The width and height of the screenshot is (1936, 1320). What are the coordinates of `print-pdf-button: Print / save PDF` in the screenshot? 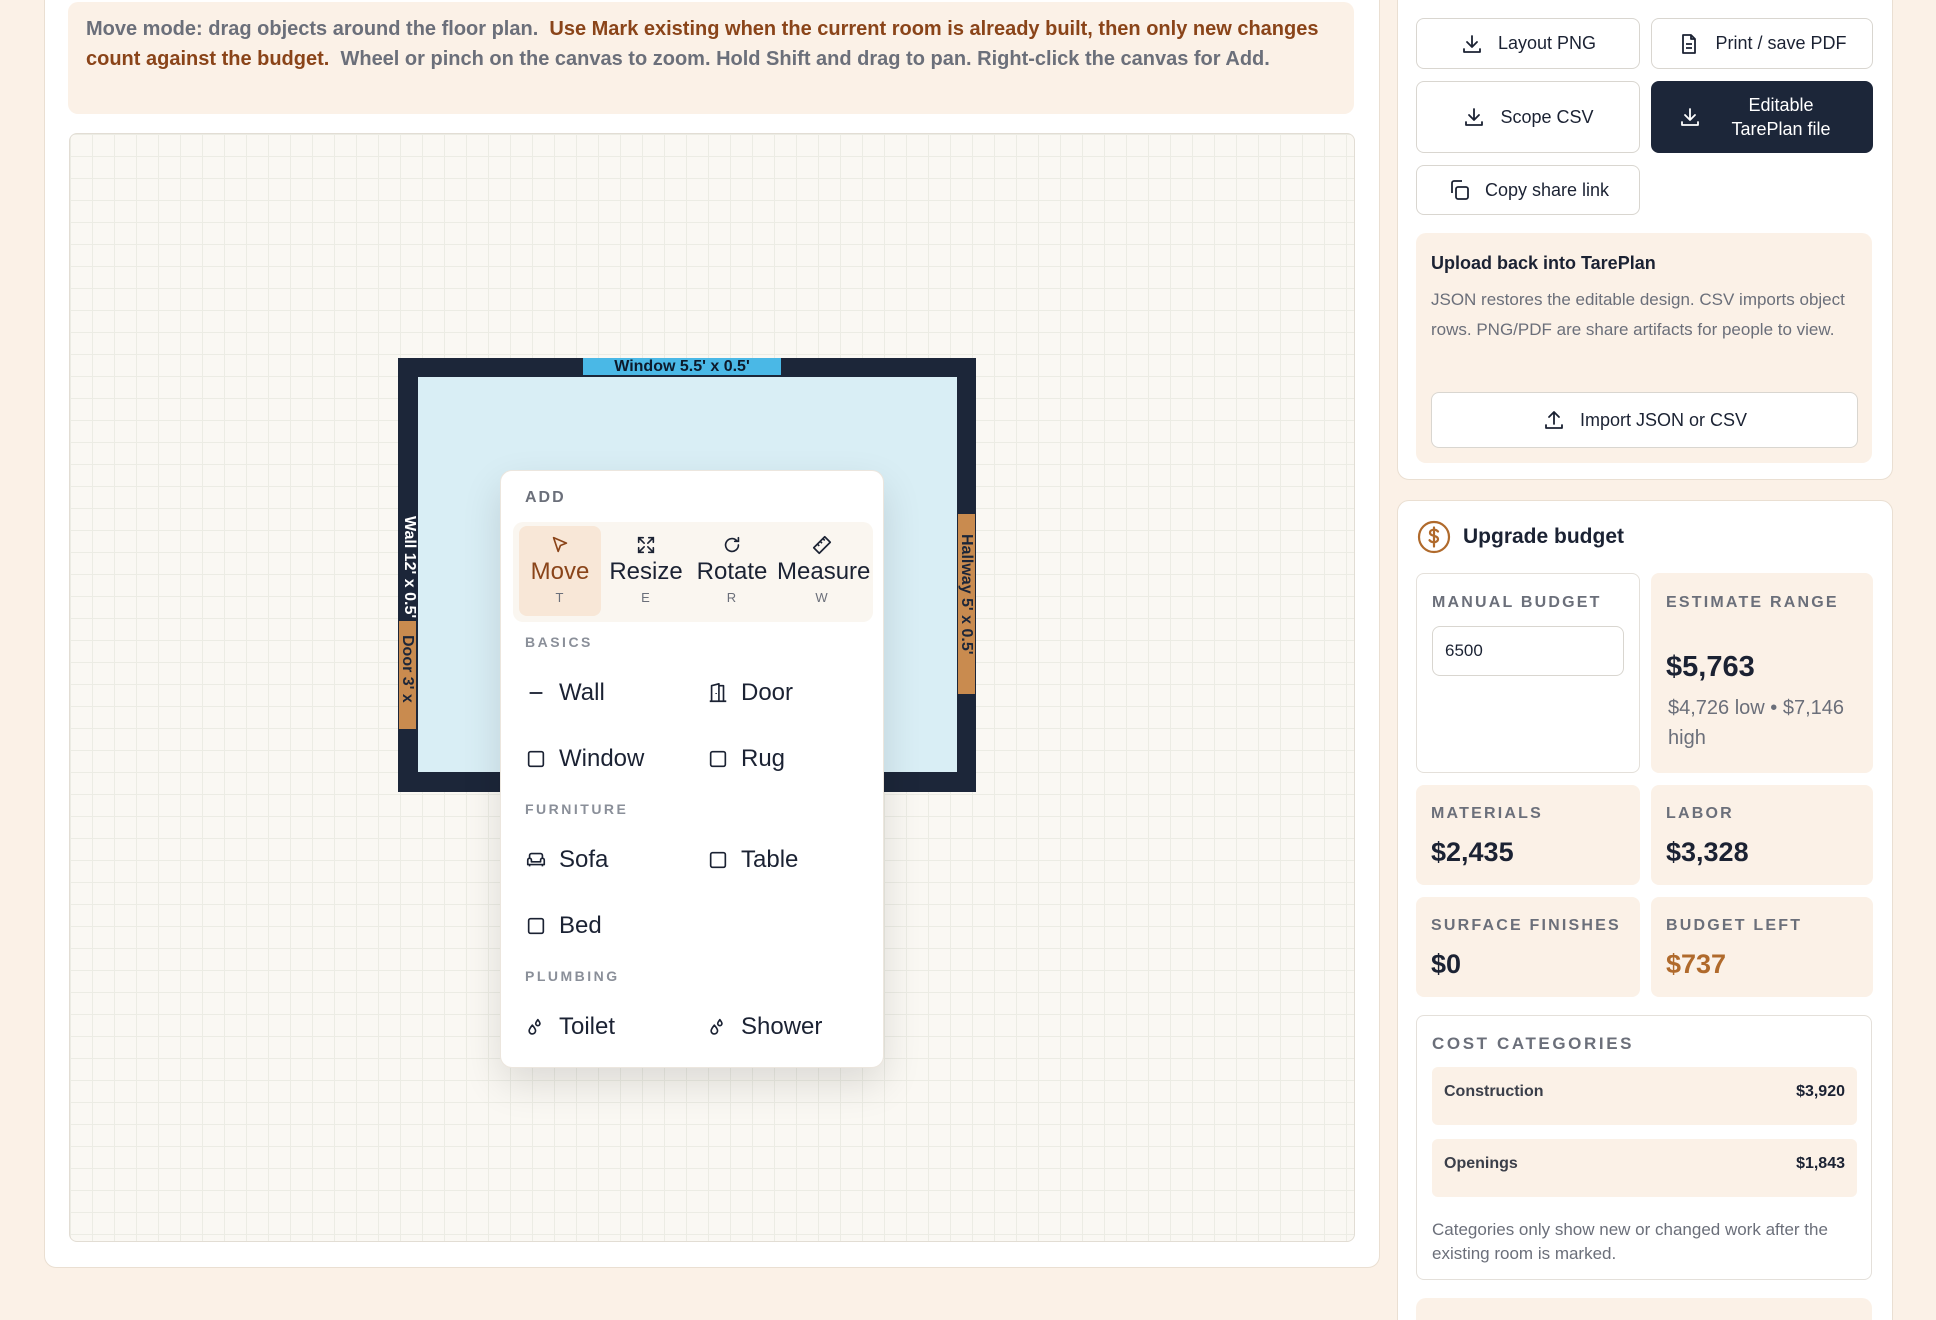 It's located at (1762, 43).